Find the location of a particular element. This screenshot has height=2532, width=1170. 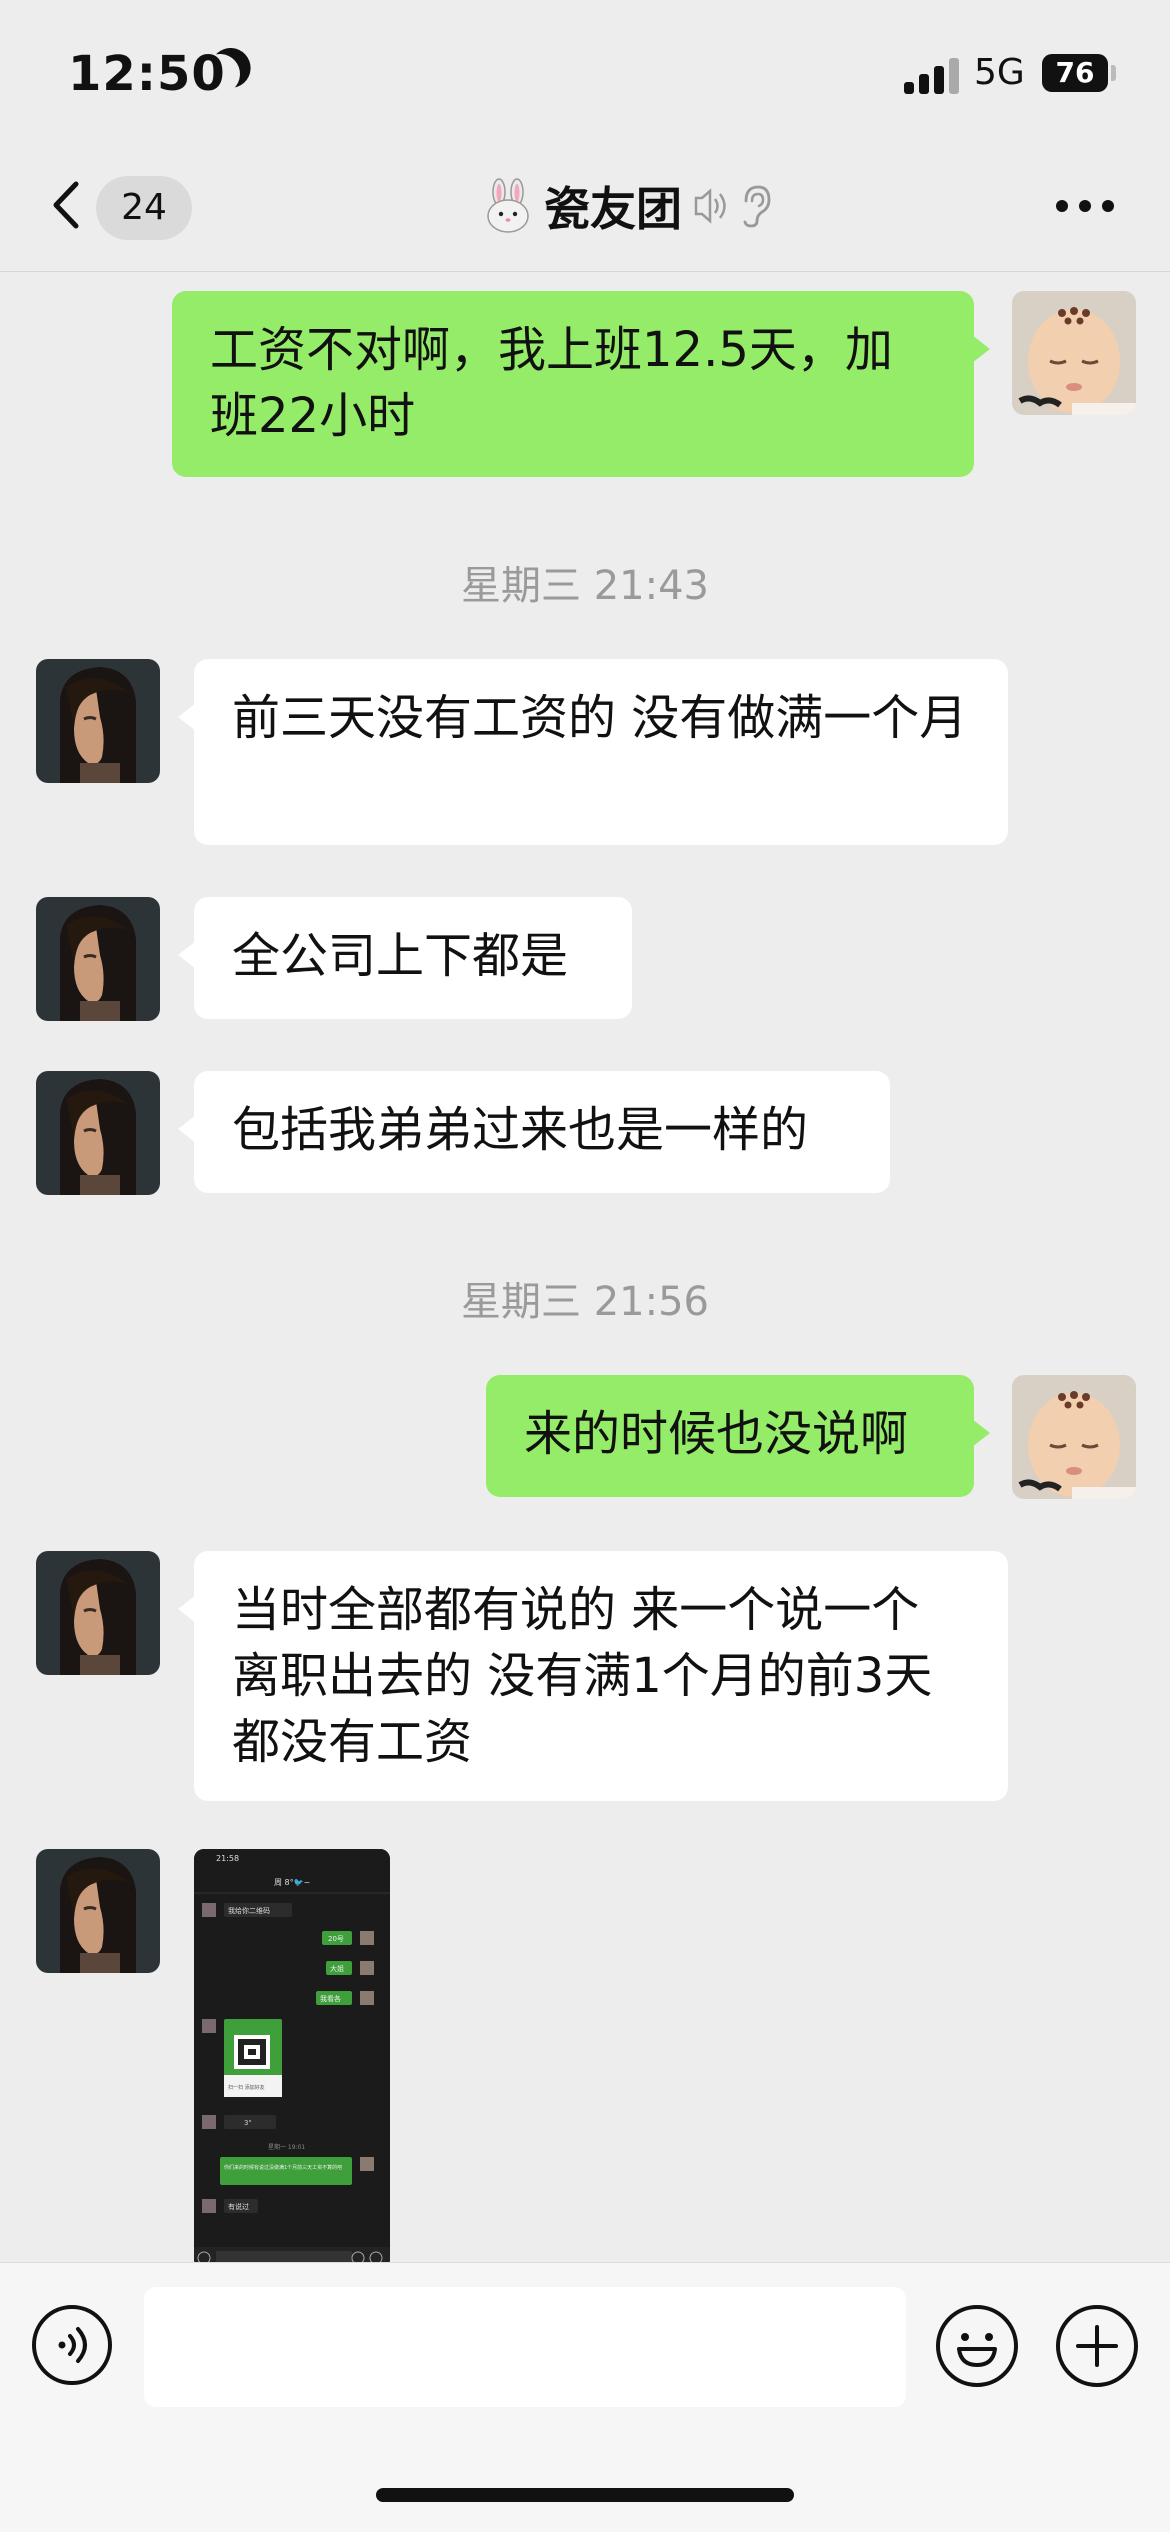

chat-title: 瓷友团 is located at coordinates (613, 209).